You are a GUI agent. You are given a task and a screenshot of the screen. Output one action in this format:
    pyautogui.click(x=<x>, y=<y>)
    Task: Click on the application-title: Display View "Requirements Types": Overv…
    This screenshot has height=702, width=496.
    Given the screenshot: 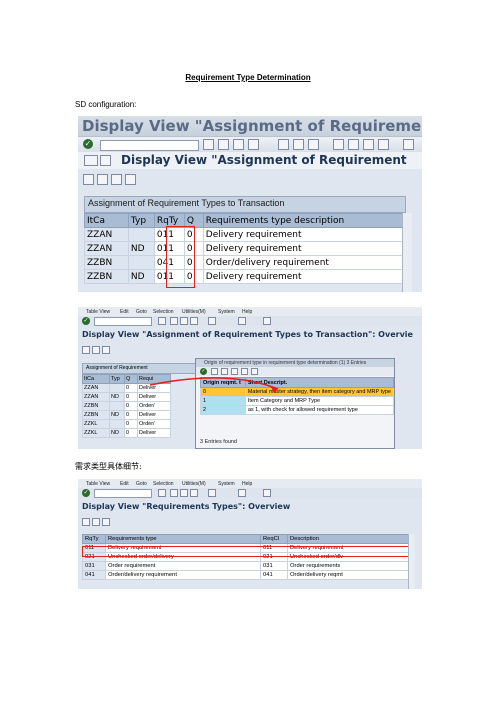 What is the action you would take?
    pyautogui.click(x=186, y=506)
    